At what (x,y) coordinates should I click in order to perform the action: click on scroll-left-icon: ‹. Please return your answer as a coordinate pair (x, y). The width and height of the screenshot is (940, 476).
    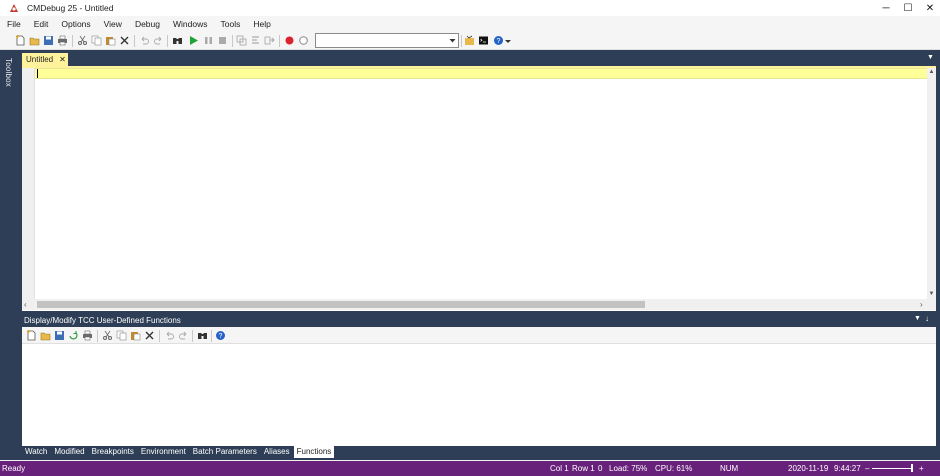
    Looking at the image, I should click on (25, 304).